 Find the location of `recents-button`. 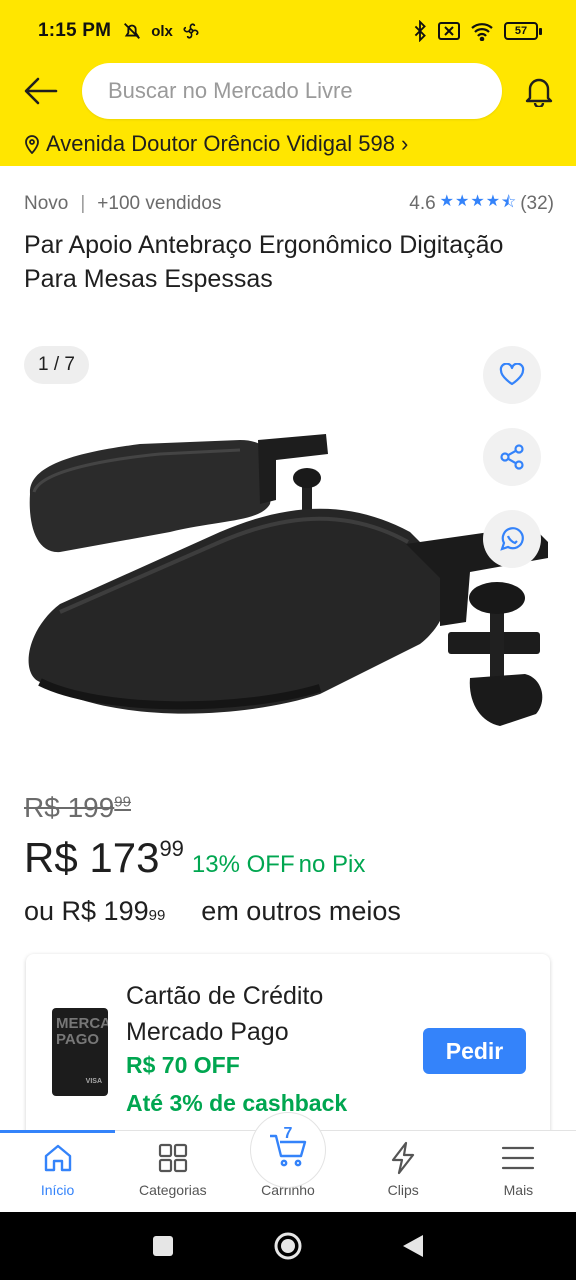

recents-button is located at coordinates (163, 1246).